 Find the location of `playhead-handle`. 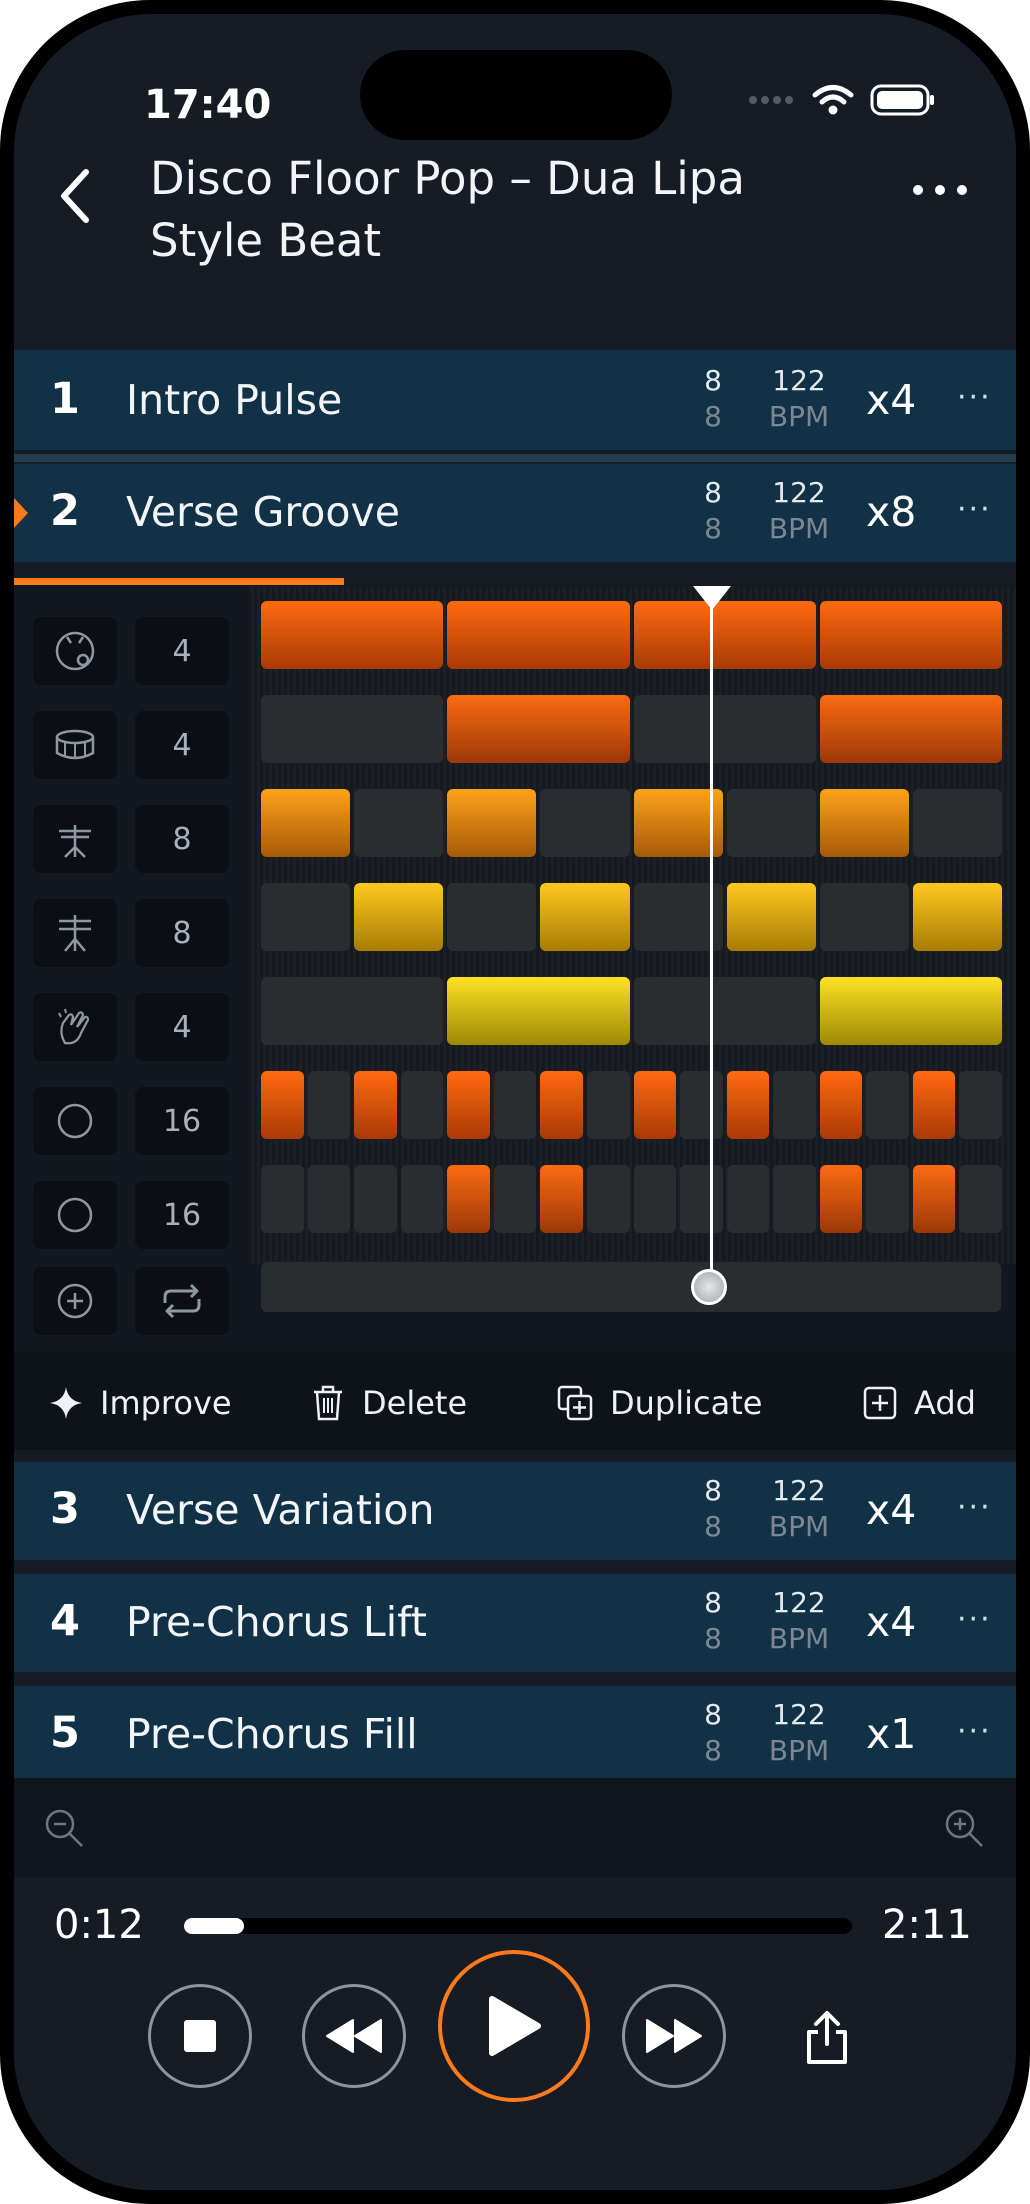

playhead-handle is located at coordinates (709, 1287).